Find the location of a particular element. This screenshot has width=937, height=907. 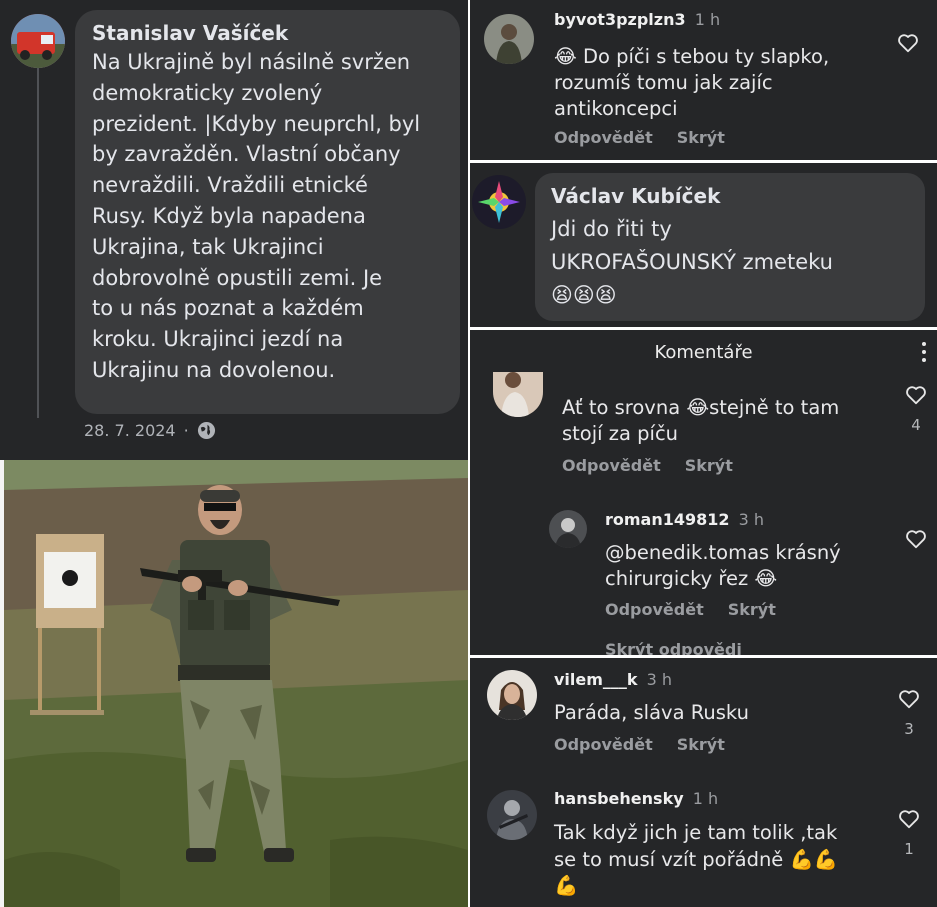

comment-date: 28. 7. 2024 is located at coordinates (130, 430).